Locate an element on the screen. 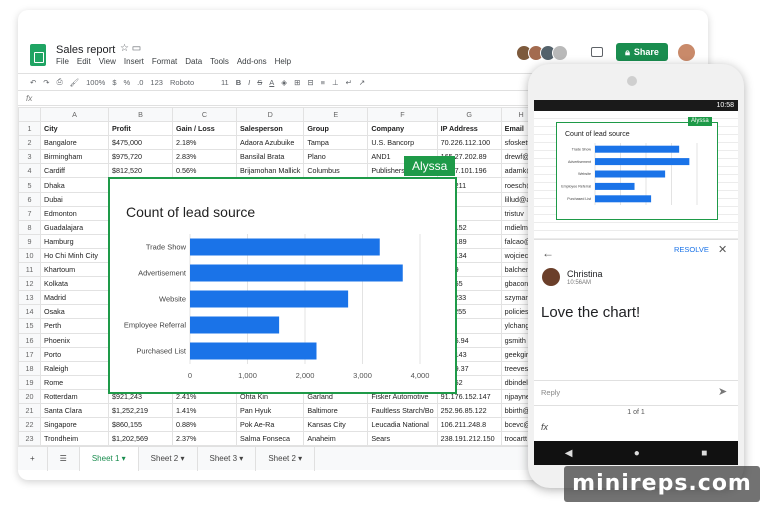  cell: 2.18% is located at coordinates (204, 143).